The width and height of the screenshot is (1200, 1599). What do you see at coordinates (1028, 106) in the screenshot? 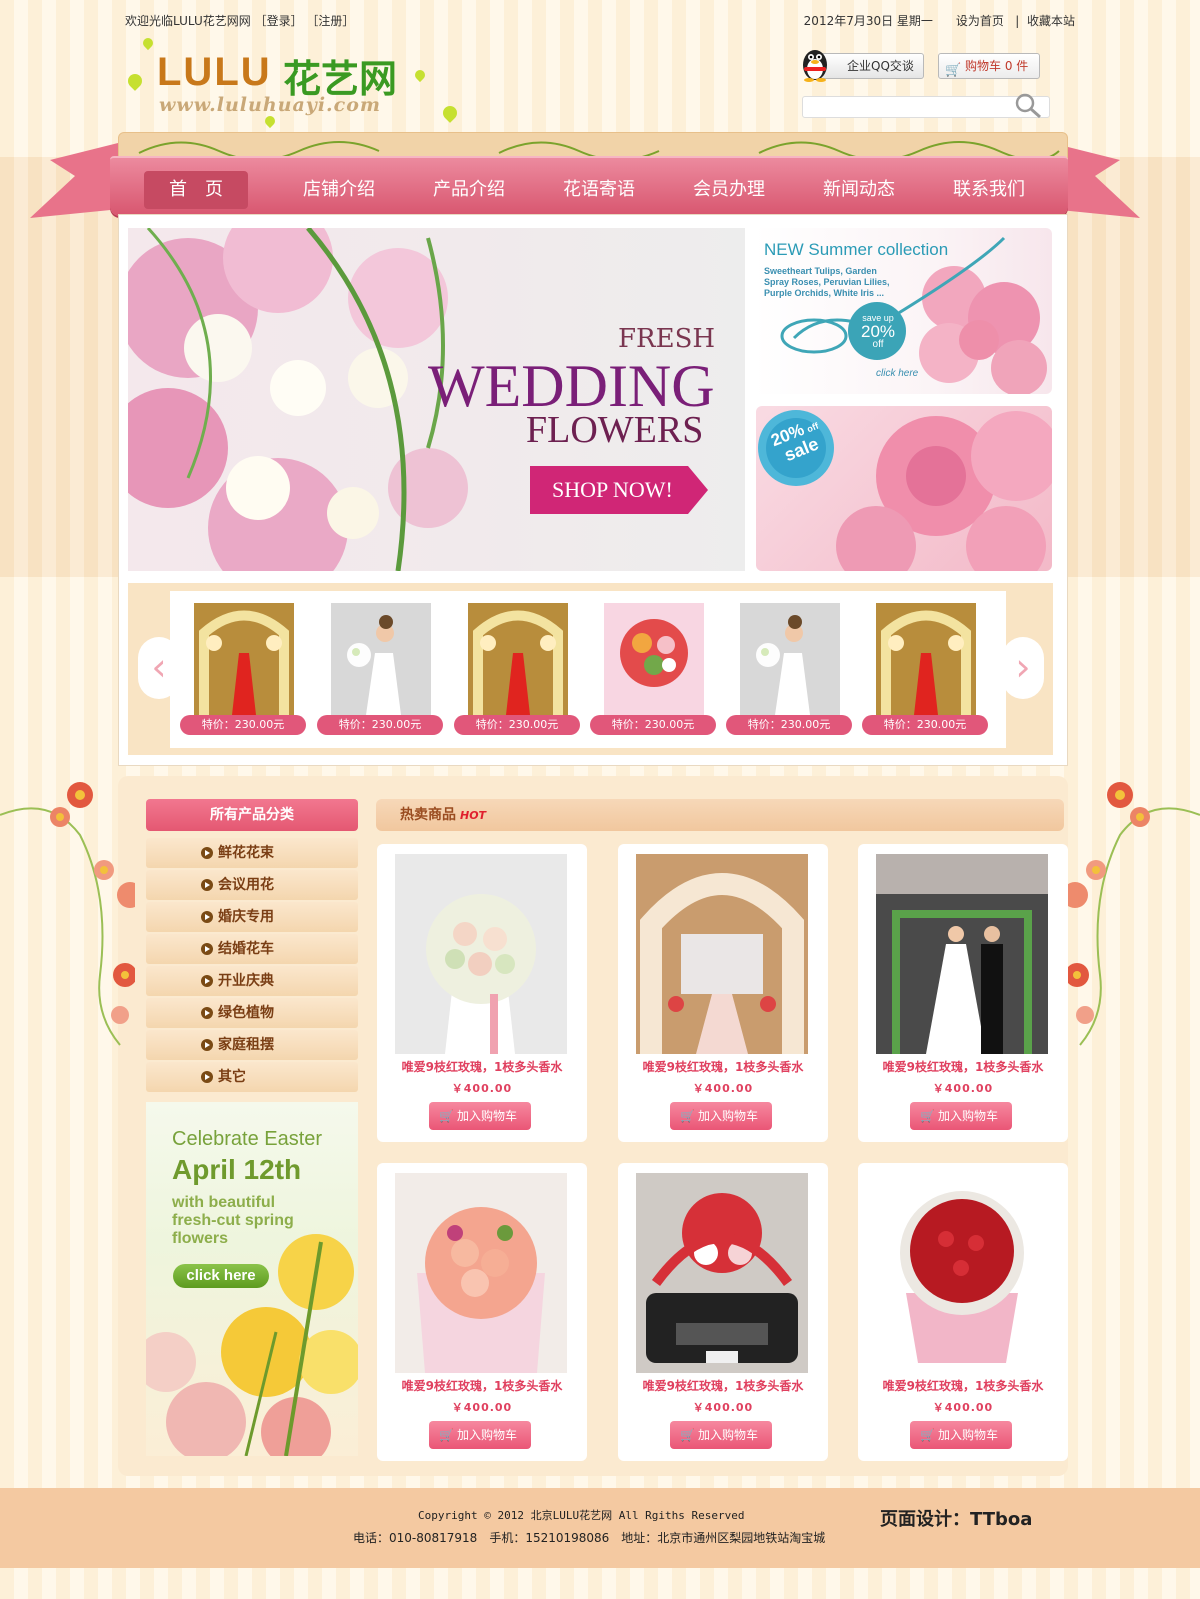
I see `search-icon` at bounding box center [1028, 106].